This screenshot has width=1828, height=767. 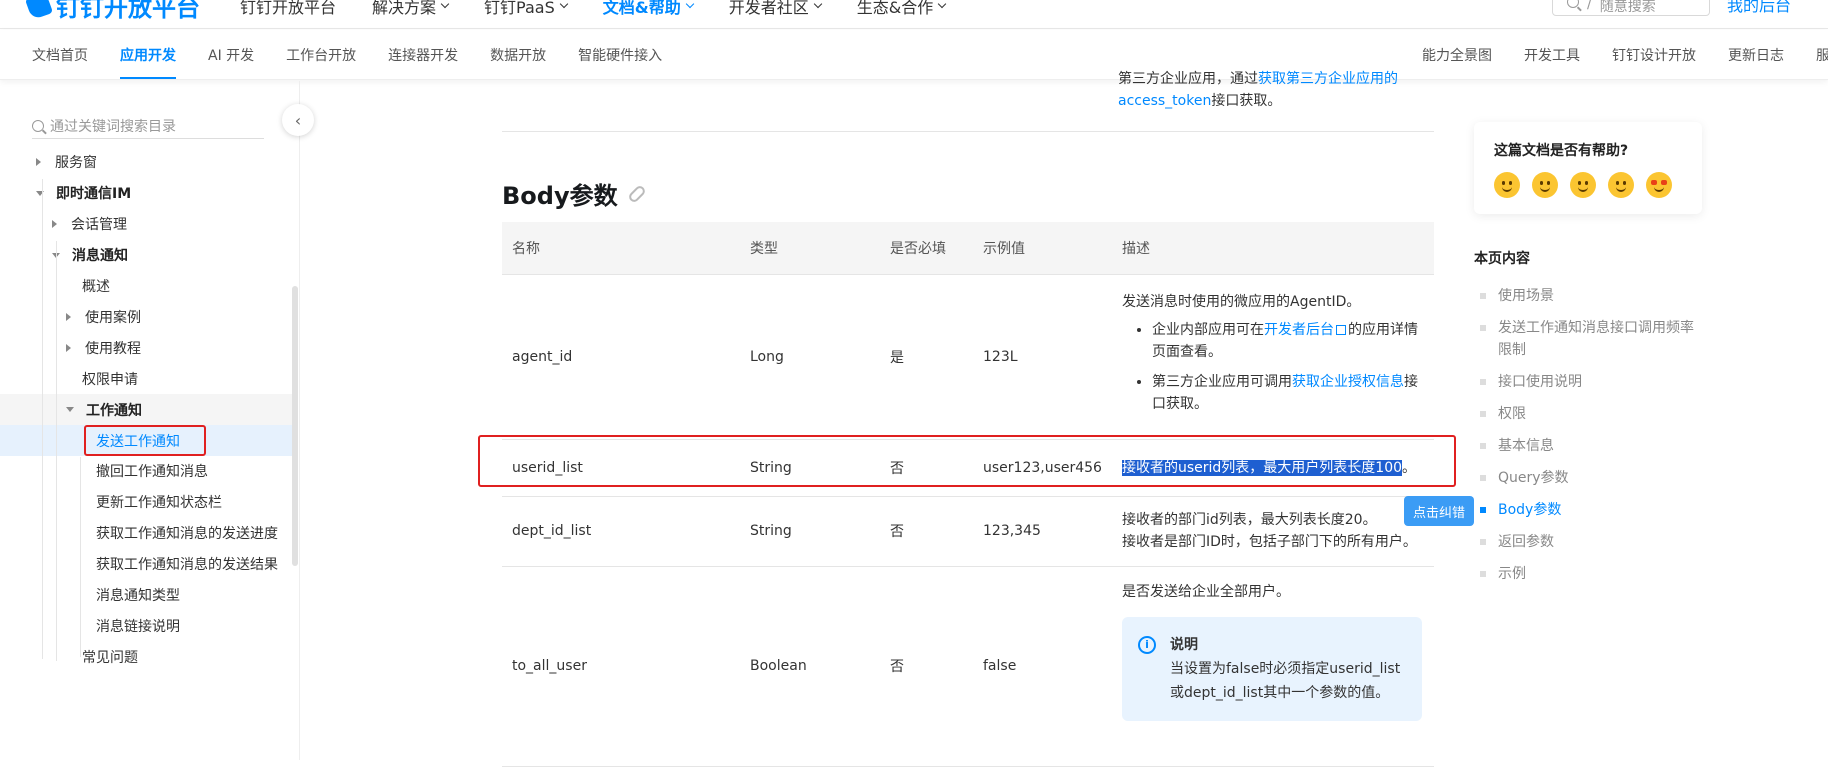 I want to click on col-header-required: 是否必填, so click(x=926, y=248).